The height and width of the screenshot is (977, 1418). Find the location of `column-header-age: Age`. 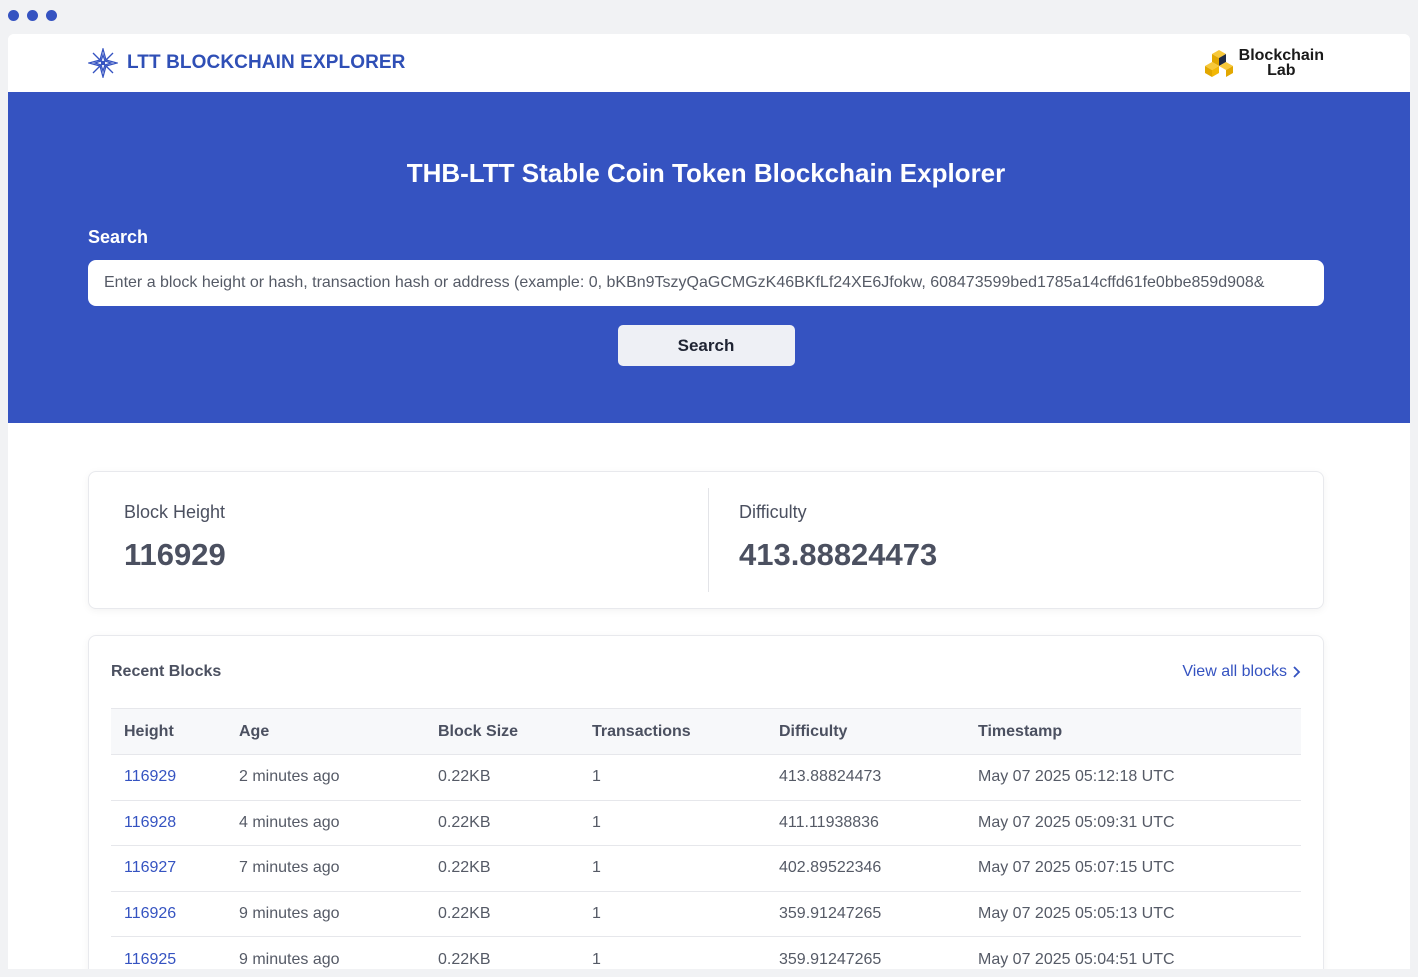

column-header-age: Age is located at coordinates (325, 731).